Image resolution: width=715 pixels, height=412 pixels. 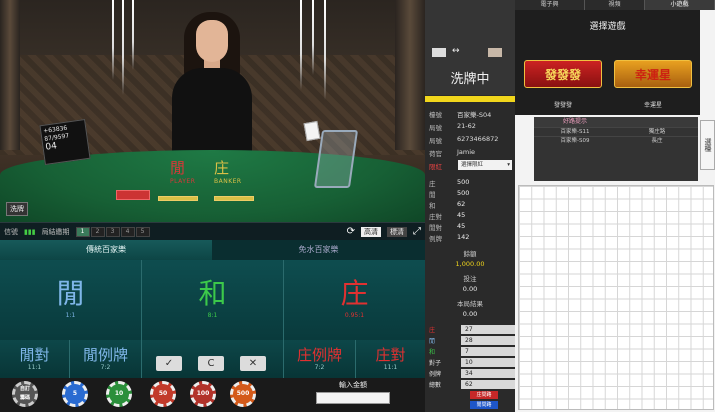 I want to click on felt-banker-label: 庄 BANKER, so click(x=228, y=172).